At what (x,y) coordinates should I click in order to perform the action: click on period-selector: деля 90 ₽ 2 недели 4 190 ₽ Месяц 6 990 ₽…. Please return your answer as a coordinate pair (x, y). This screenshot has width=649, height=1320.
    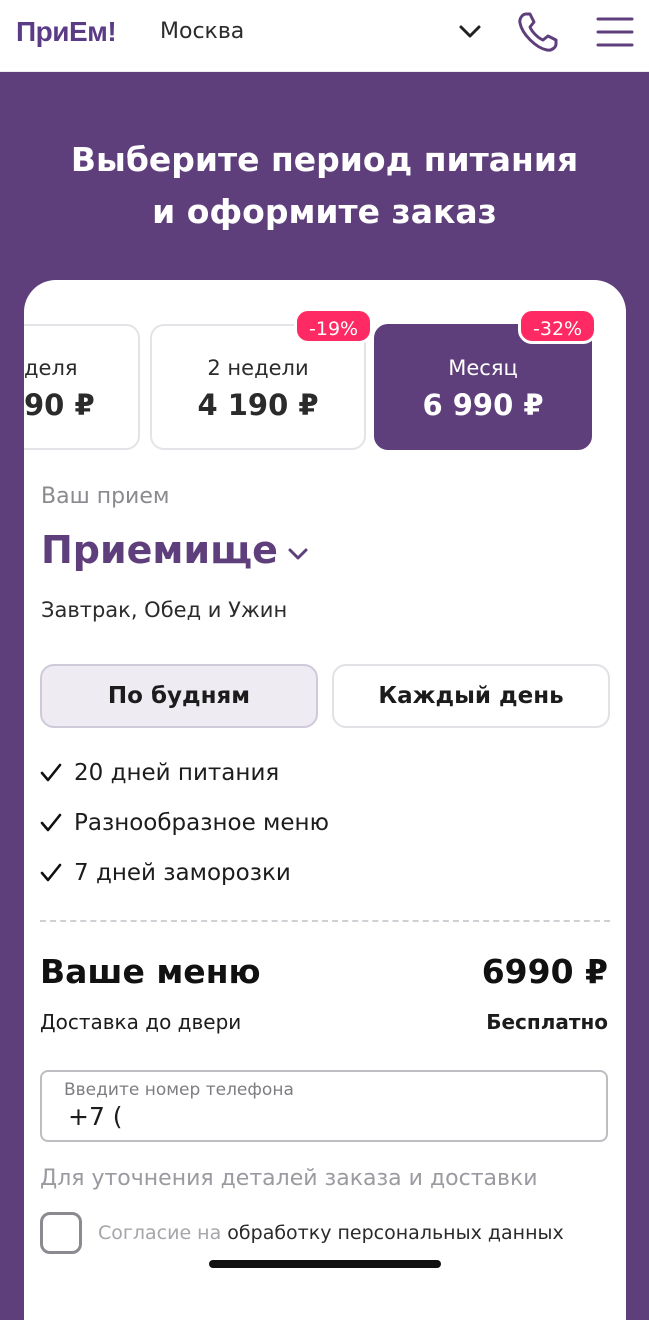
    Looking at the image, I should click on (325, 380).